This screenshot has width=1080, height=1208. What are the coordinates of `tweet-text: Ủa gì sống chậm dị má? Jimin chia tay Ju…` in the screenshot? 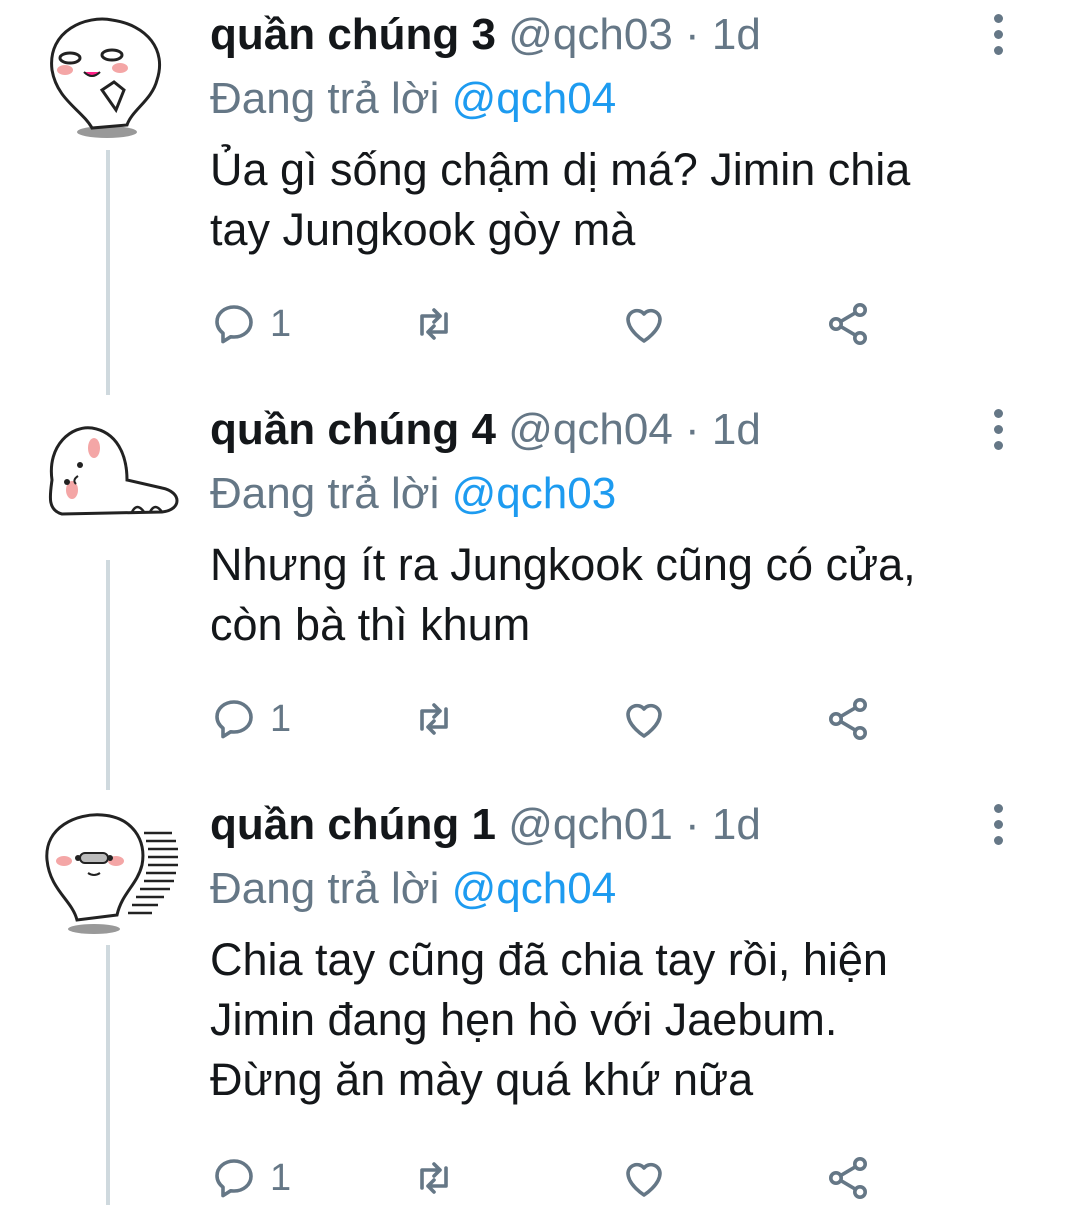 It's located at (560, 199).